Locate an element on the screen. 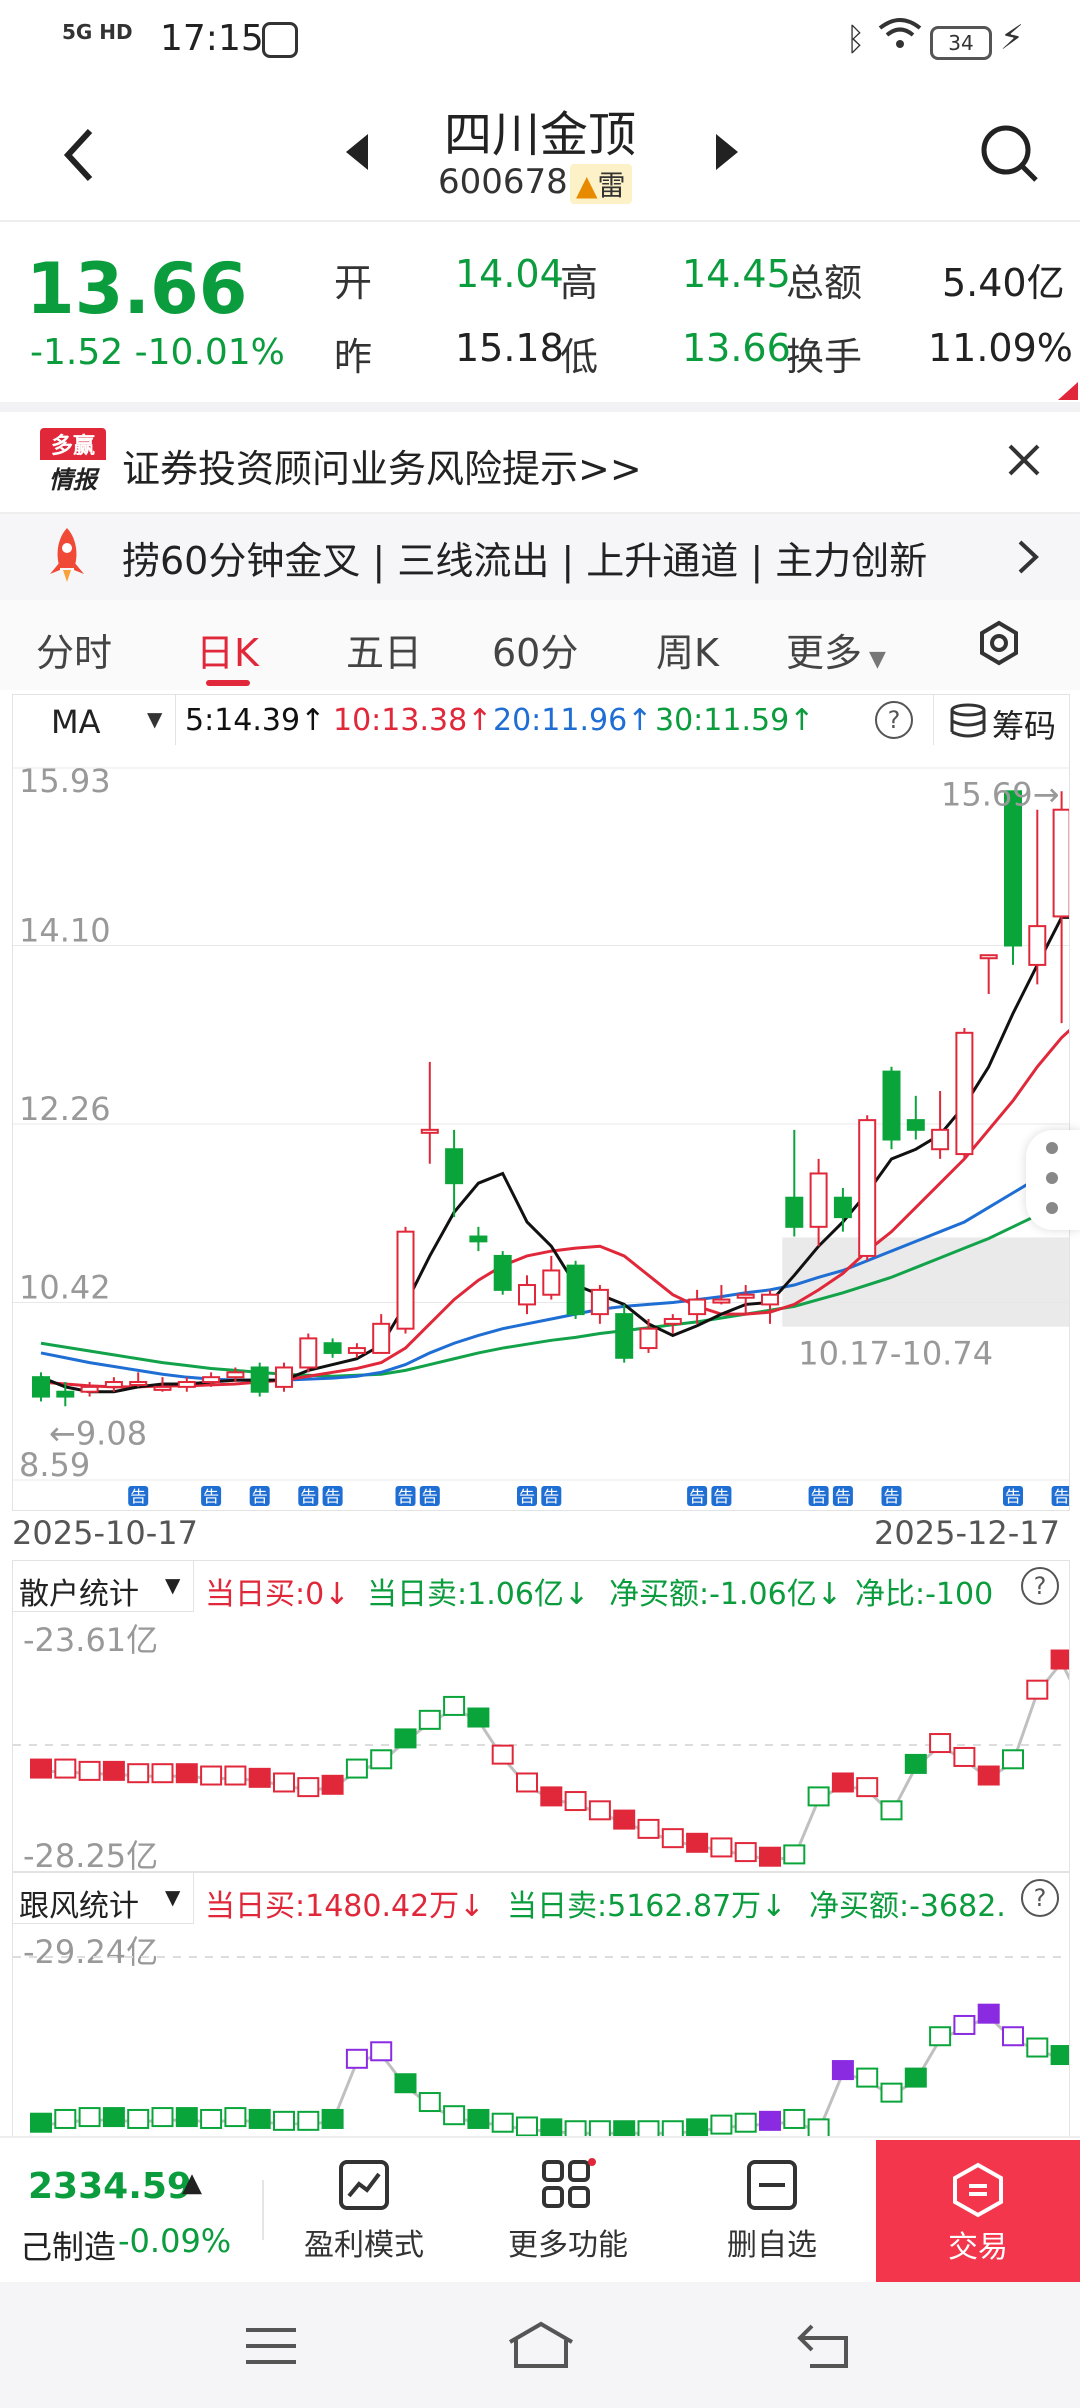  chip-stack-icon is located at coordinates (968, 720).